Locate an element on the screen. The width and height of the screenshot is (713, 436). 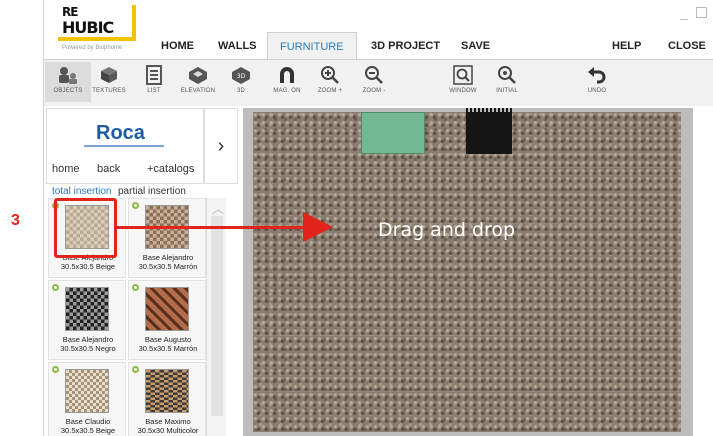
chevron-right-icon: › is located at coordinates (221, 145).